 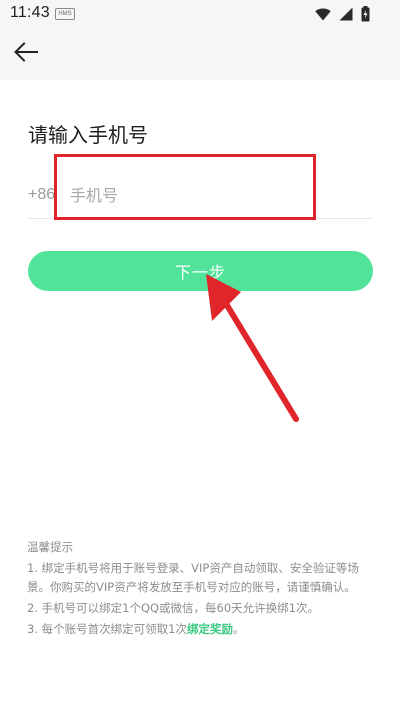 I want to click on tips-header: 温馨提示, so click(x=50, y=547).